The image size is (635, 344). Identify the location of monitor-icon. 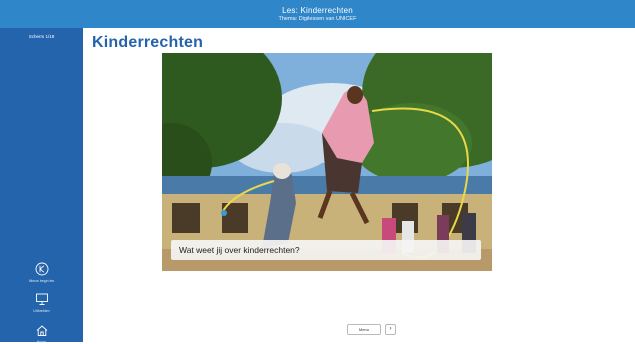
(41, 299).